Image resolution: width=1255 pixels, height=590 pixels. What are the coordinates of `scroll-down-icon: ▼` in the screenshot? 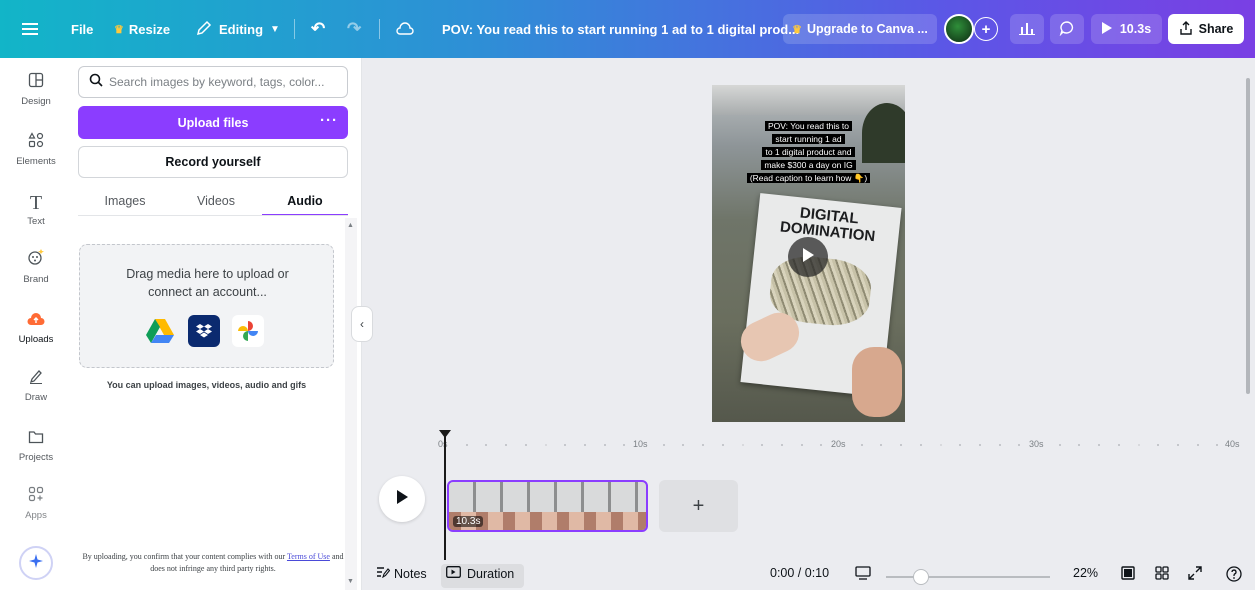 It's located at (350, 581).